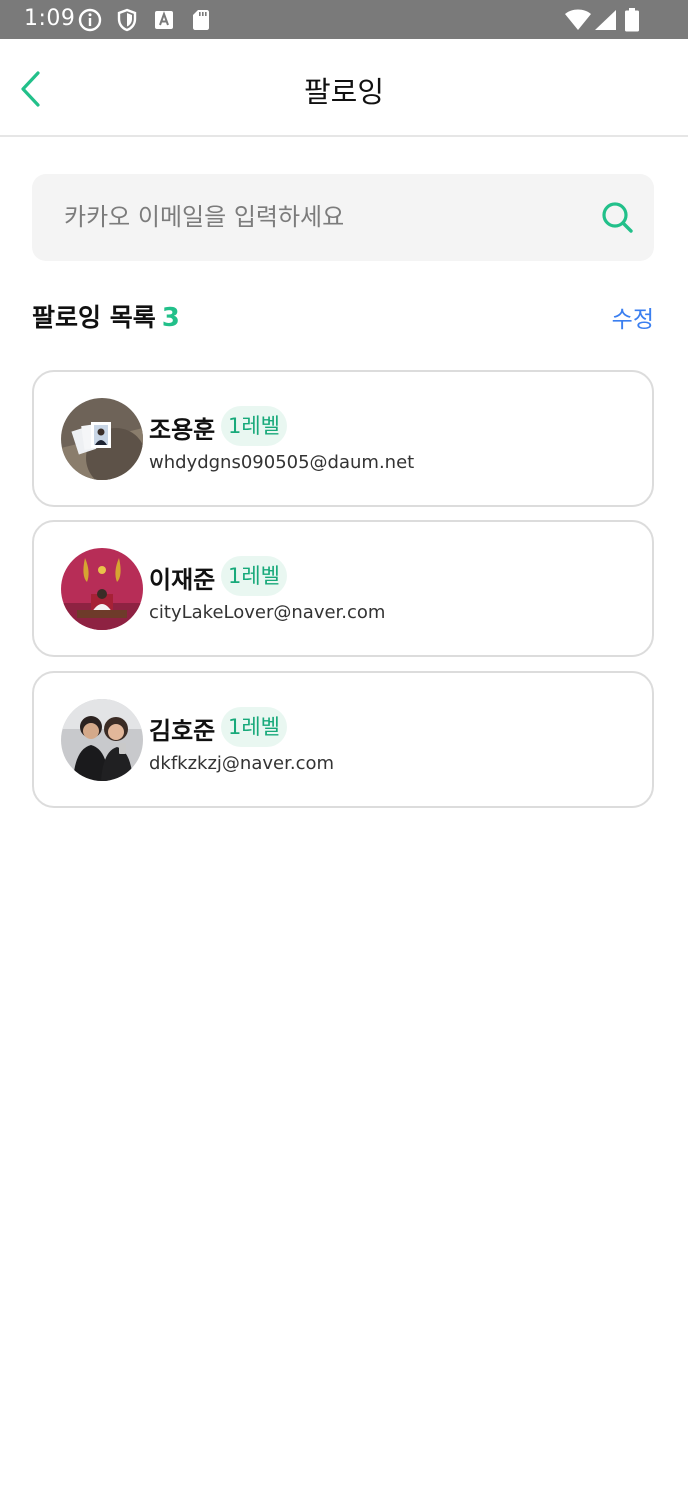 This screenshot has height=1485, width=688. What do you see at coordinates (578, 19) in the screenshot?
I see `wifi-icon` at bounding box center [578, 19].